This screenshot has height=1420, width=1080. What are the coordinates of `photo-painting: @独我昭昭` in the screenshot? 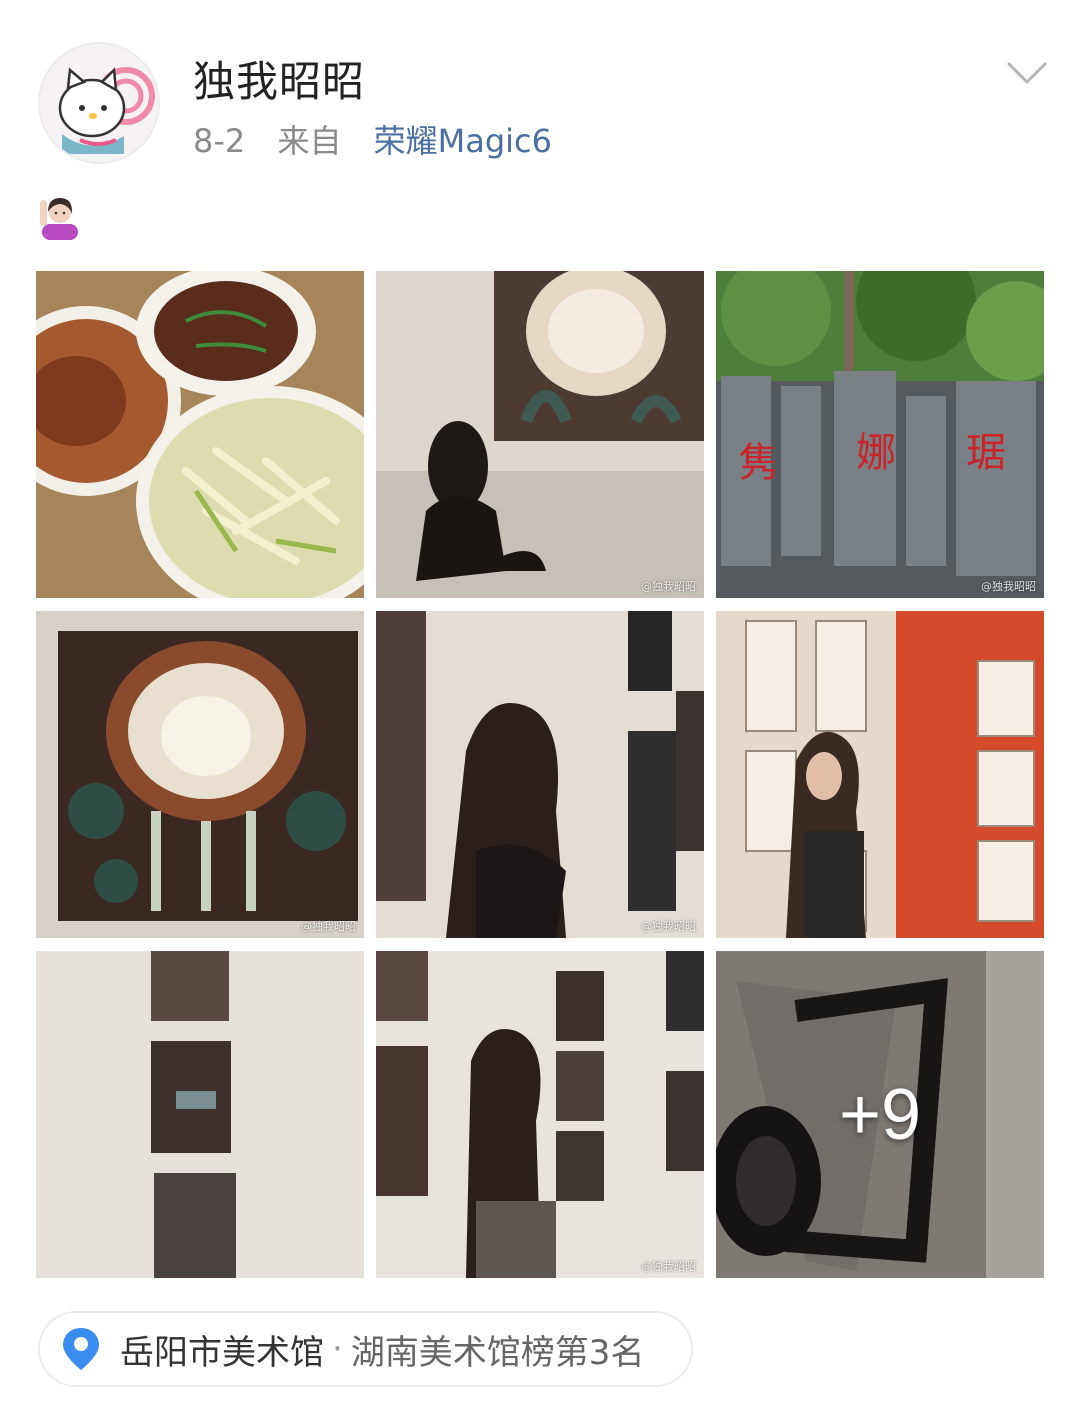 It's located at (200, 774).